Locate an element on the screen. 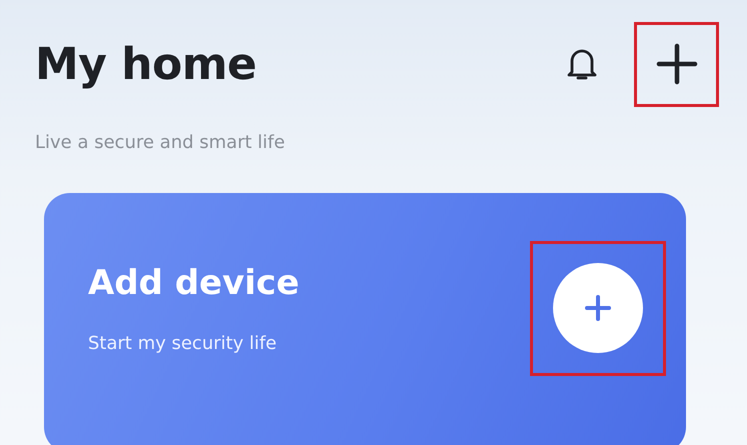  add-button is located at coordinates (676, 64).